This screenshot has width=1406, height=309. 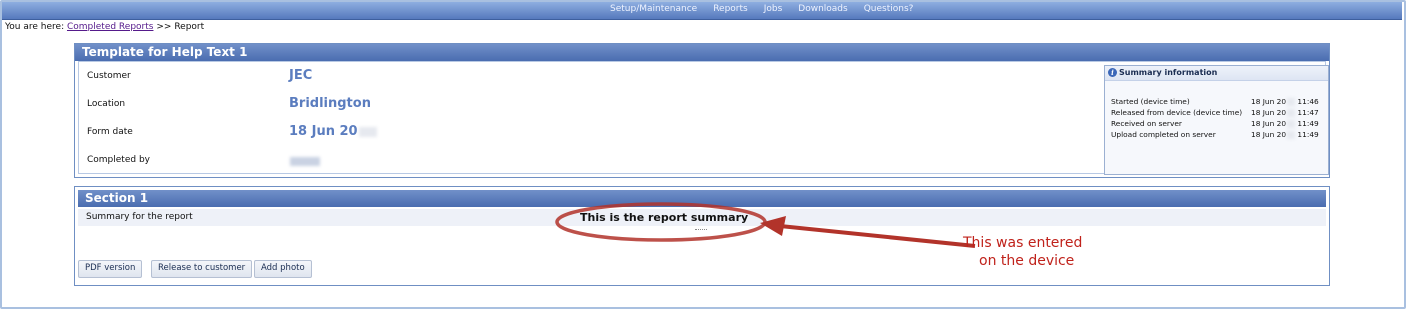 I want to click on report-summary-value: This is the report summary, so click(x=664, y=217).